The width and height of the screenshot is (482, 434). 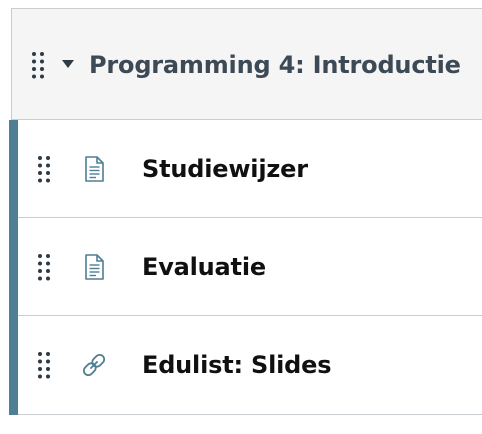 I want to click on module-title: Programming 4: Introductie, so click(x=275, y=65).